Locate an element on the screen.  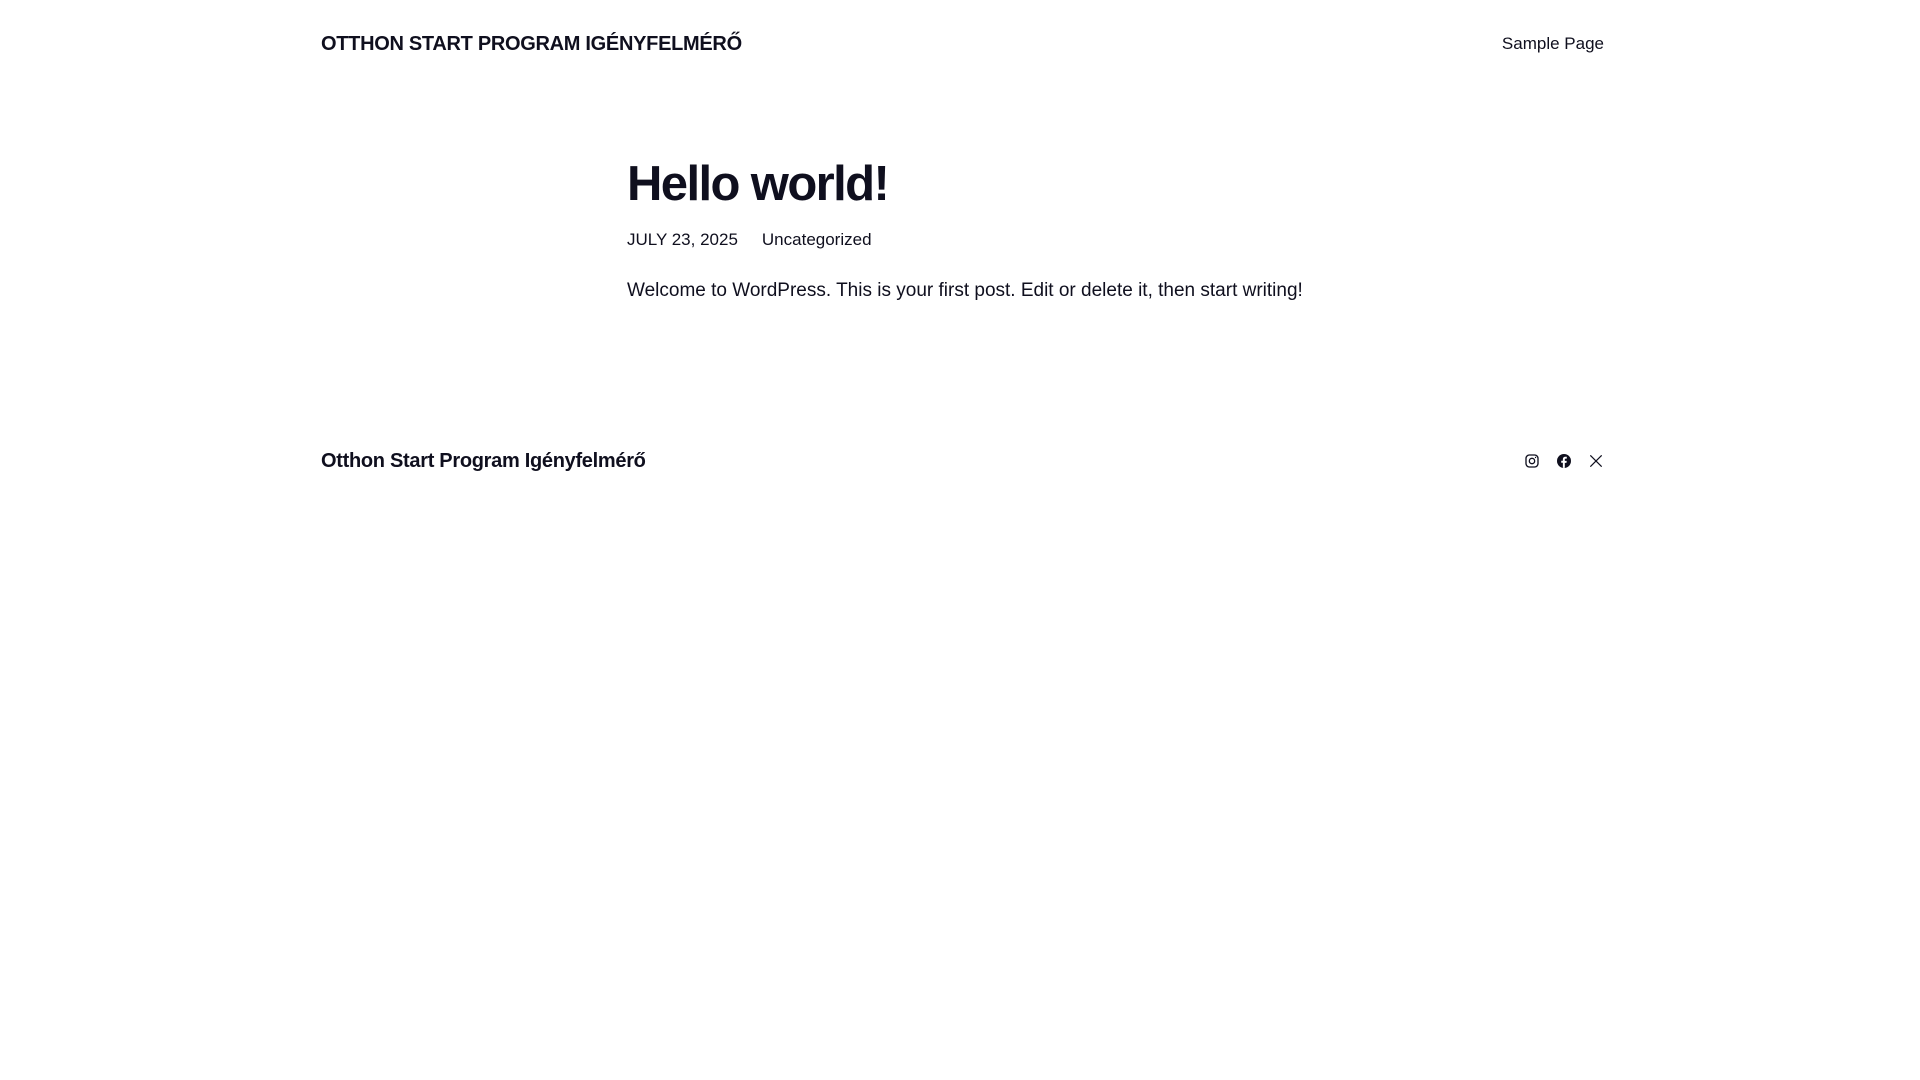
post-meta: JULY 23, 2025 Uncategorized is located at coordinates (1007, 240).